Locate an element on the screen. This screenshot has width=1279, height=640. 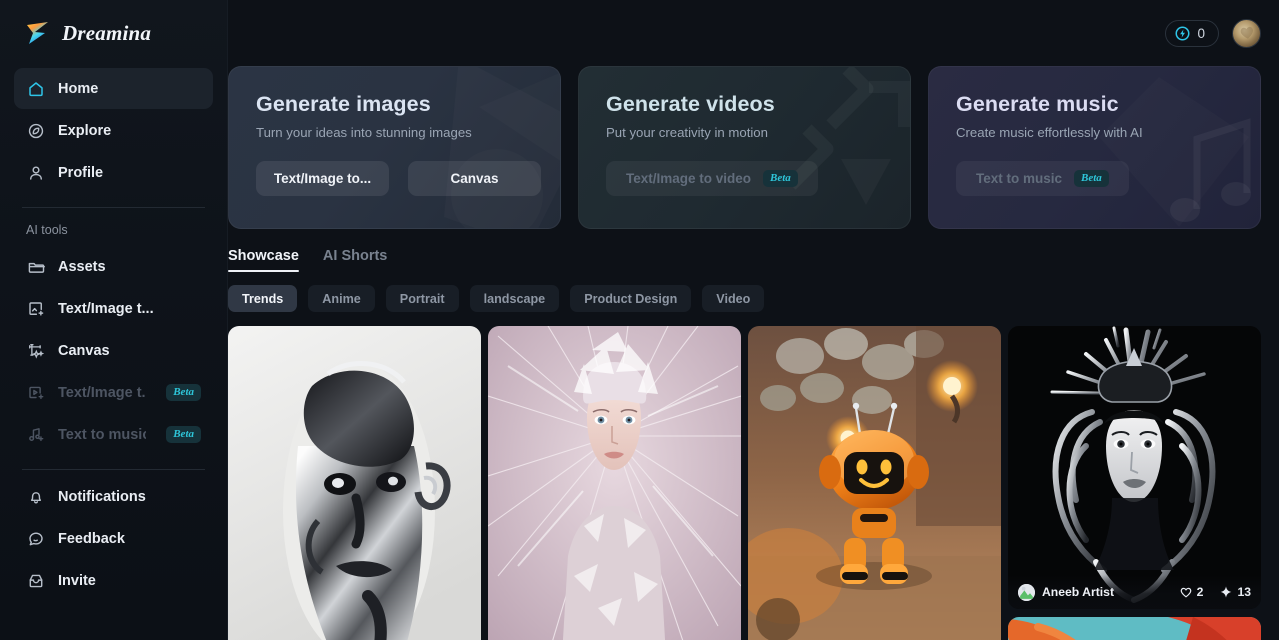
hero-buttons: Text/Image to... Canvas is located at coordinates (408, 178).